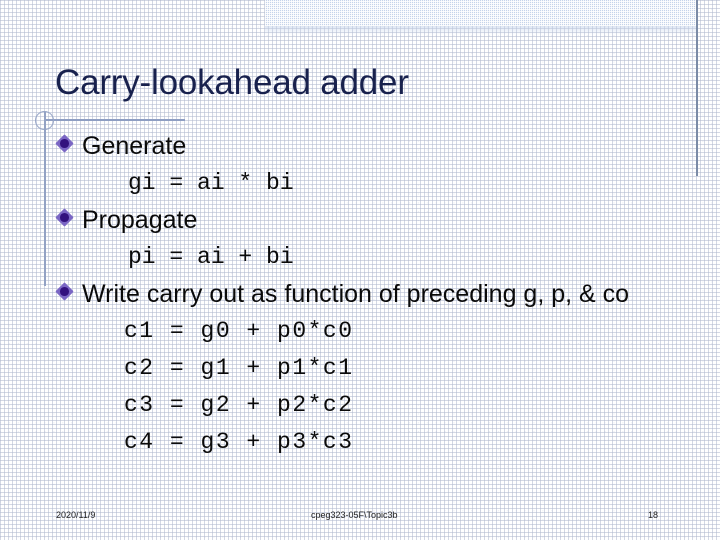 Image resolution: width=720 pixels, height=540 pixels. I want to click on header-decoration-band, so click(481, 13).